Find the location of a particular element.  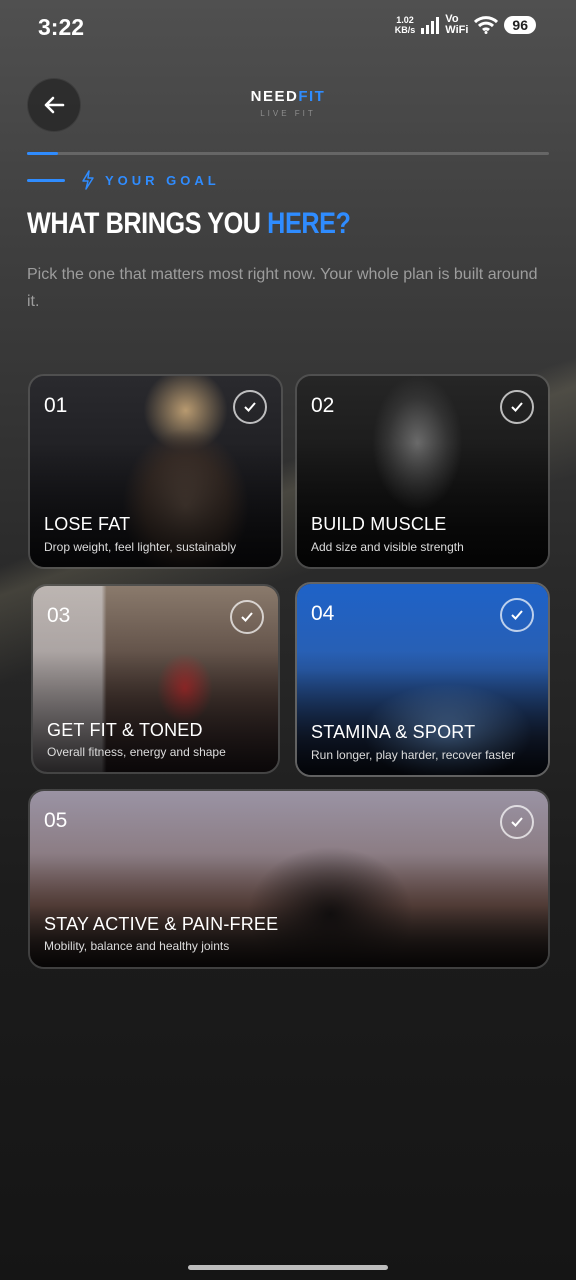

vowifi-indicator: Vo WiFi is located at coordinates (457, 24).